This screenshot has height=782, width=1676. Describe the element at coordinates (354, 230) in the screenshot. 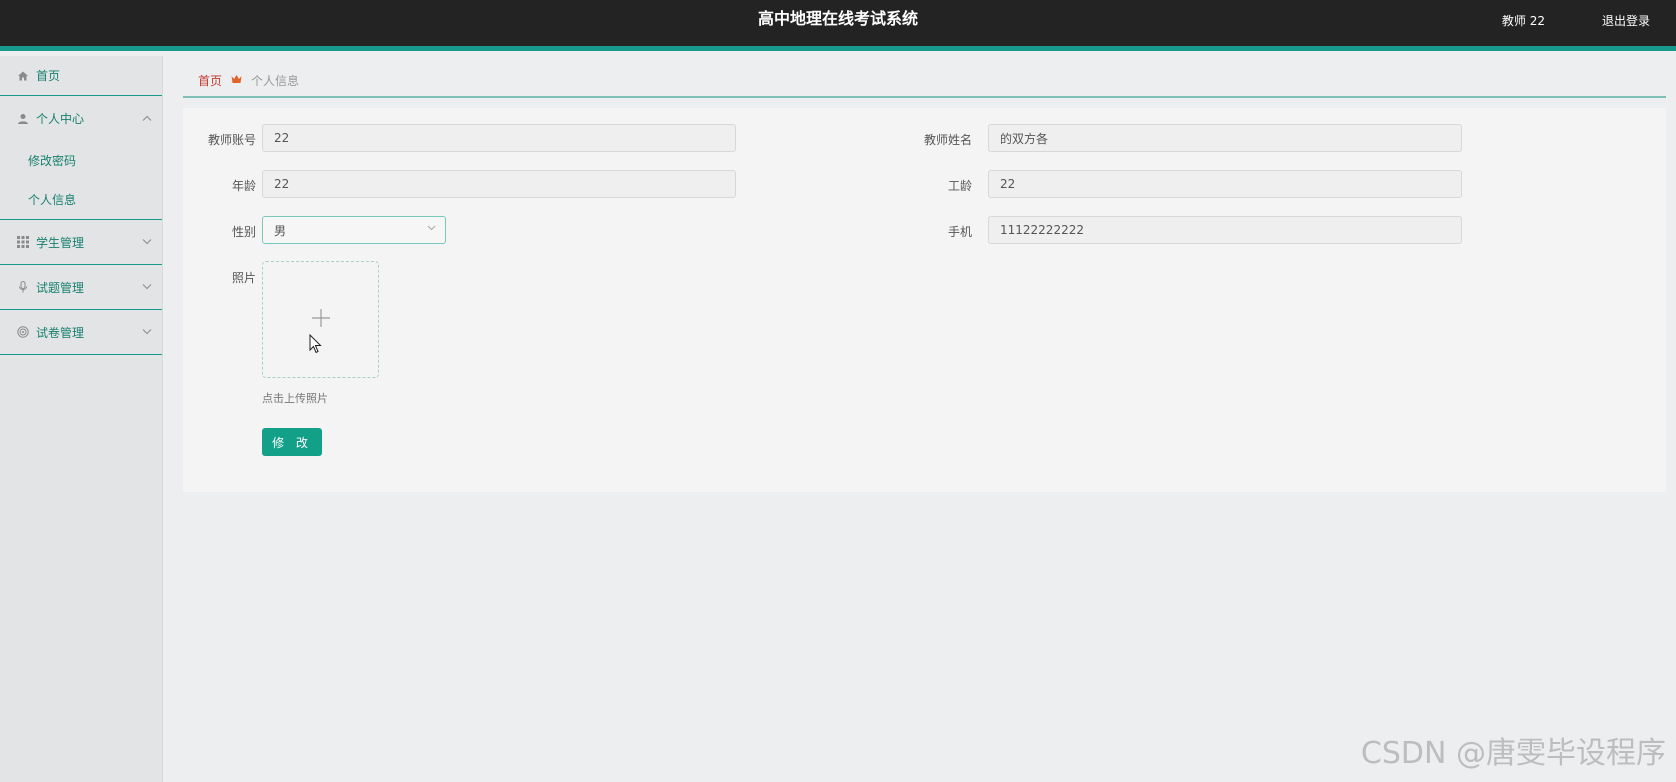

I see `gender-select: 男` at that location.